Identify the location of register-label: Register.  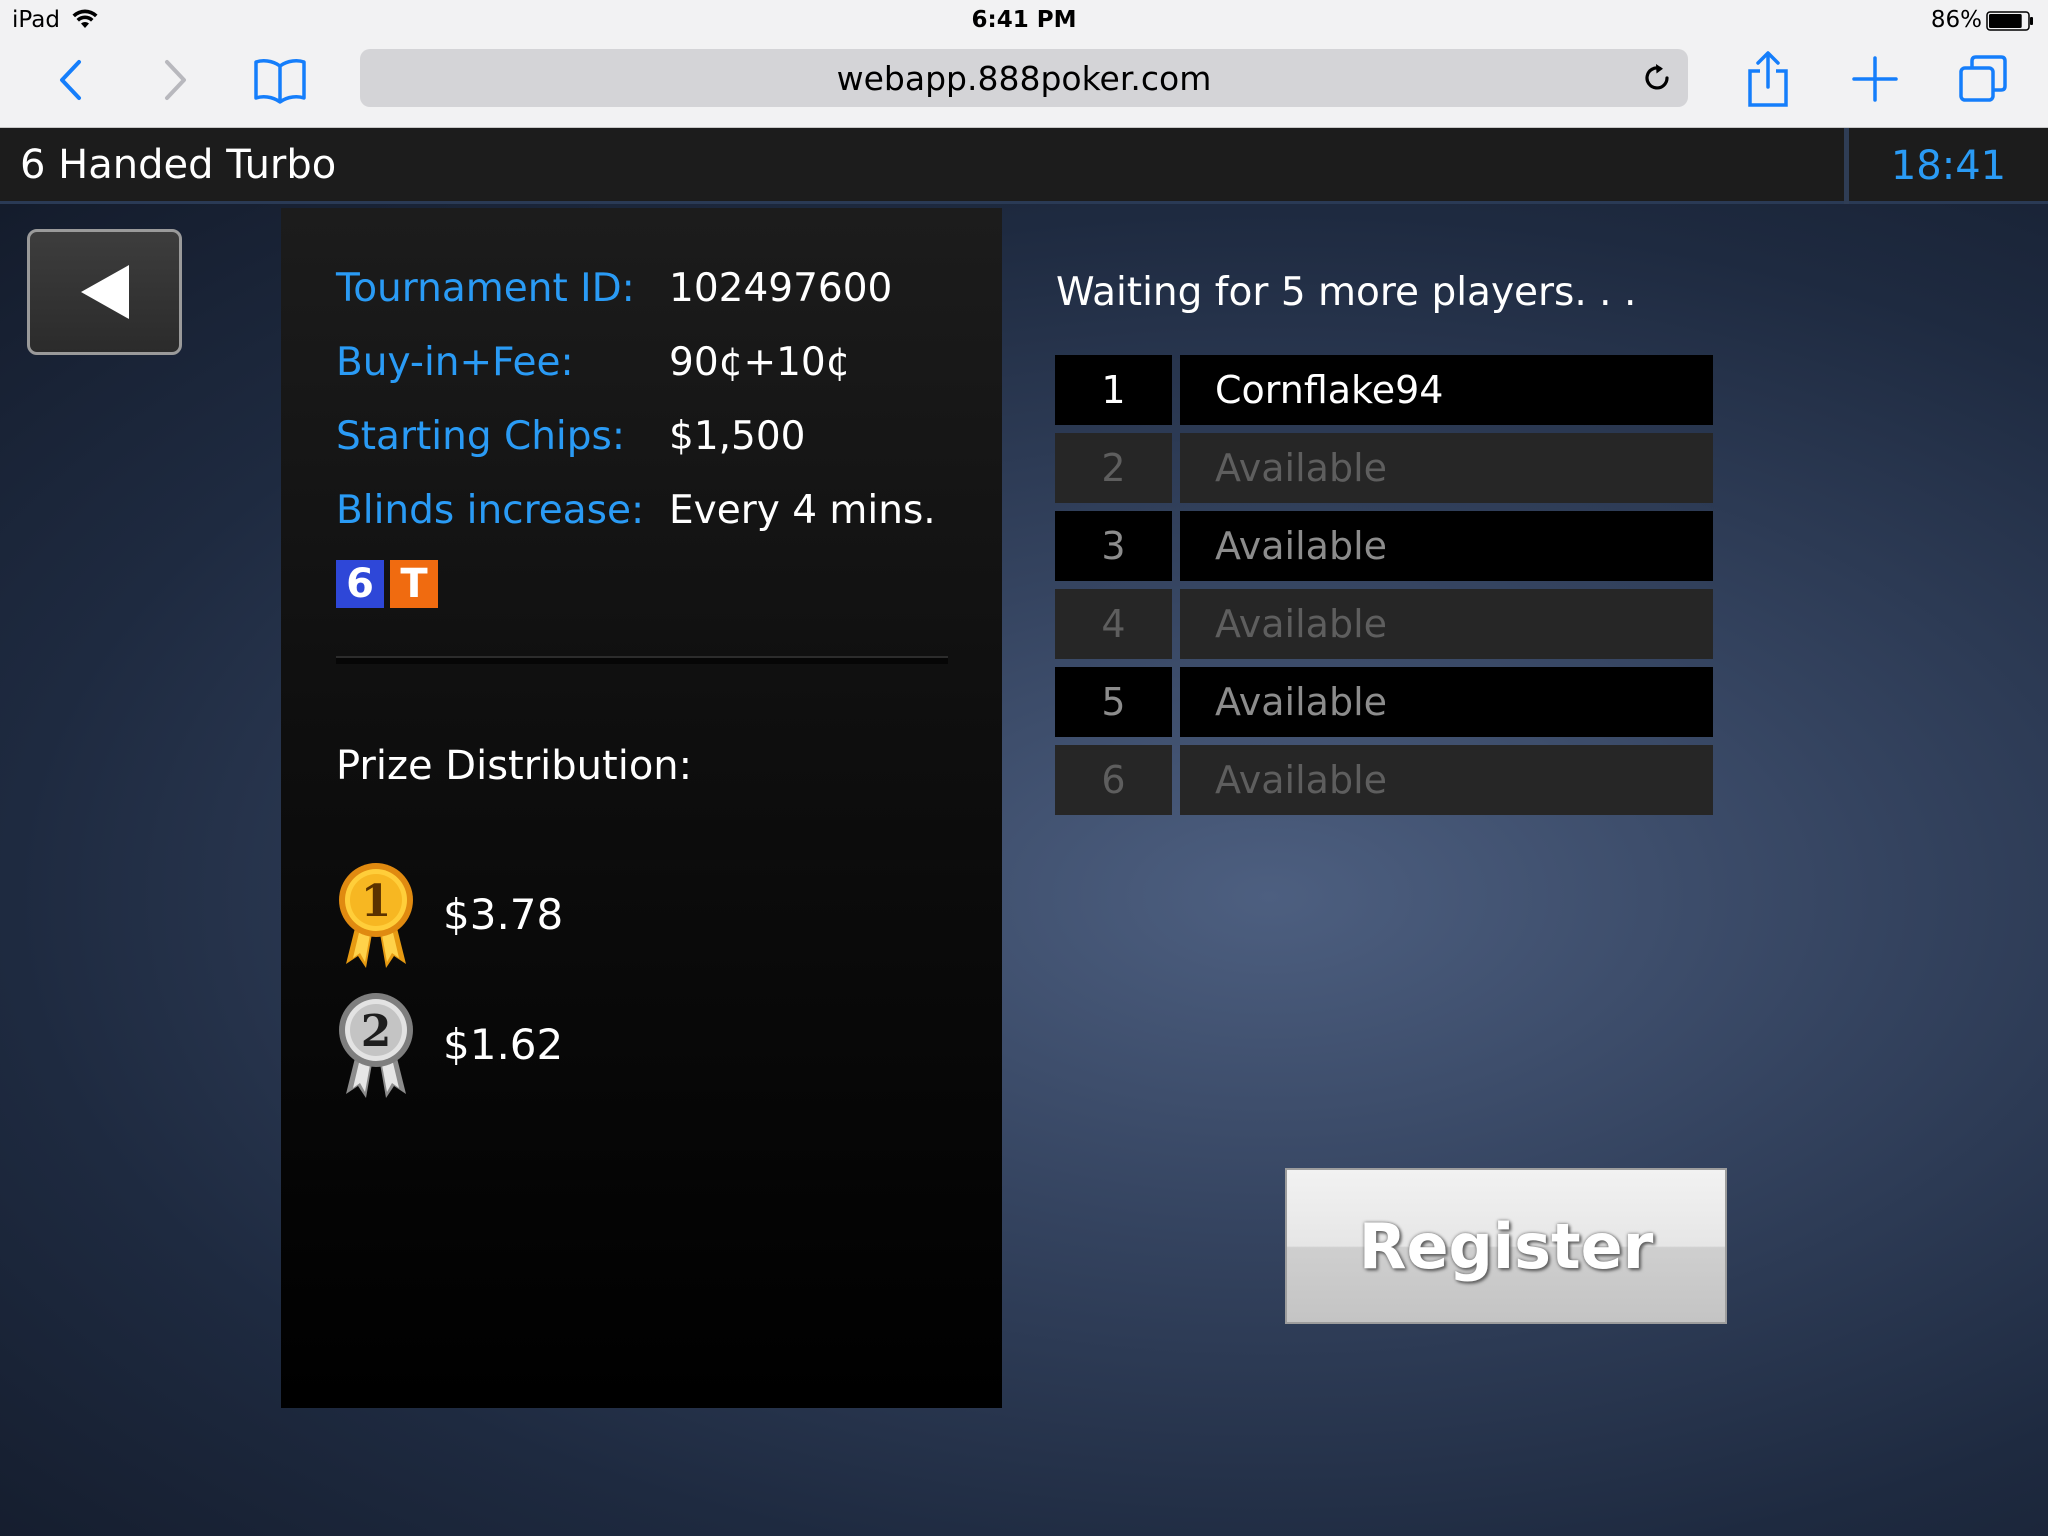
(1506, 1246).